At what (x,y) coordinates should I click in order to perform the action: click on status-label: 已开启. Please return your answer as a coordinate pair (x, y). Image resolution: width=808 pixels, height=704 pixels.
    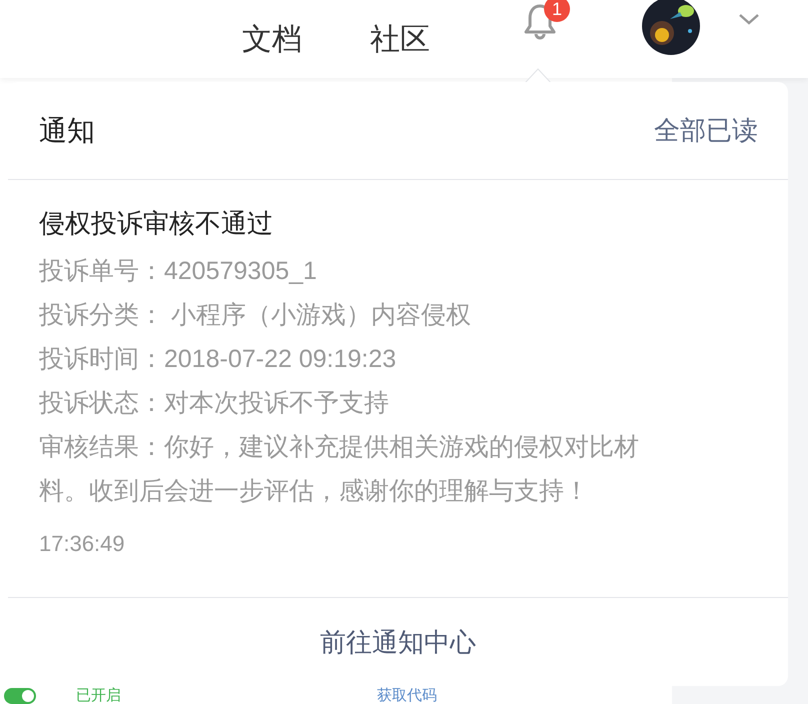
    Looking at the image, I should click on (98, 695).